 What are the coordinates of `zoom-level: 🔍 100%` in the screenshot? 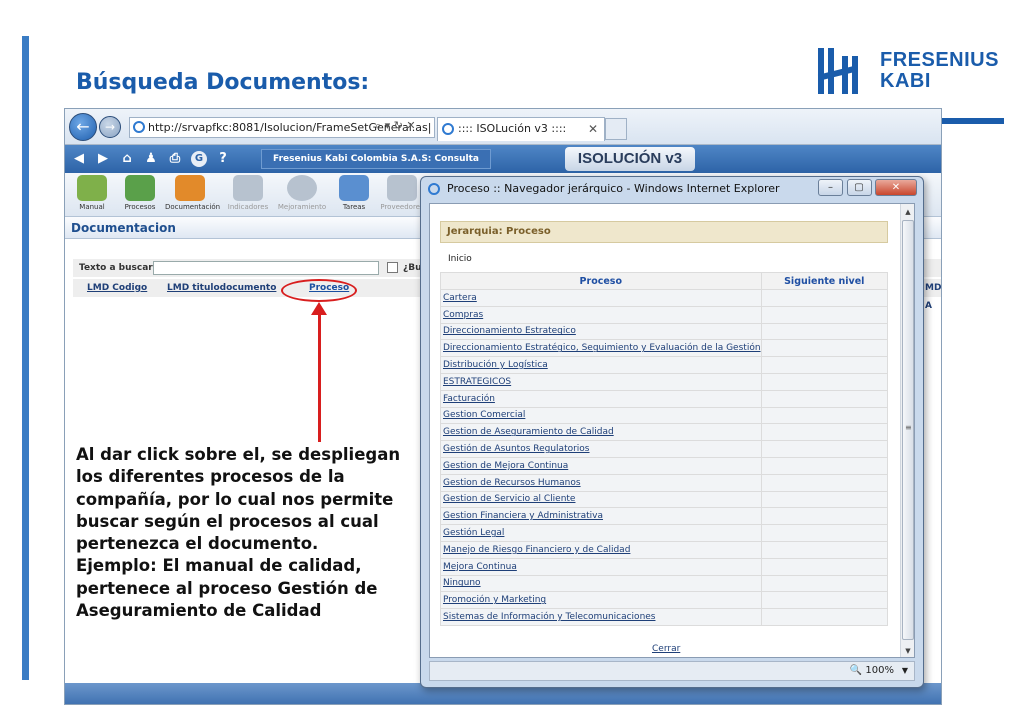 It's located at (872, 671).